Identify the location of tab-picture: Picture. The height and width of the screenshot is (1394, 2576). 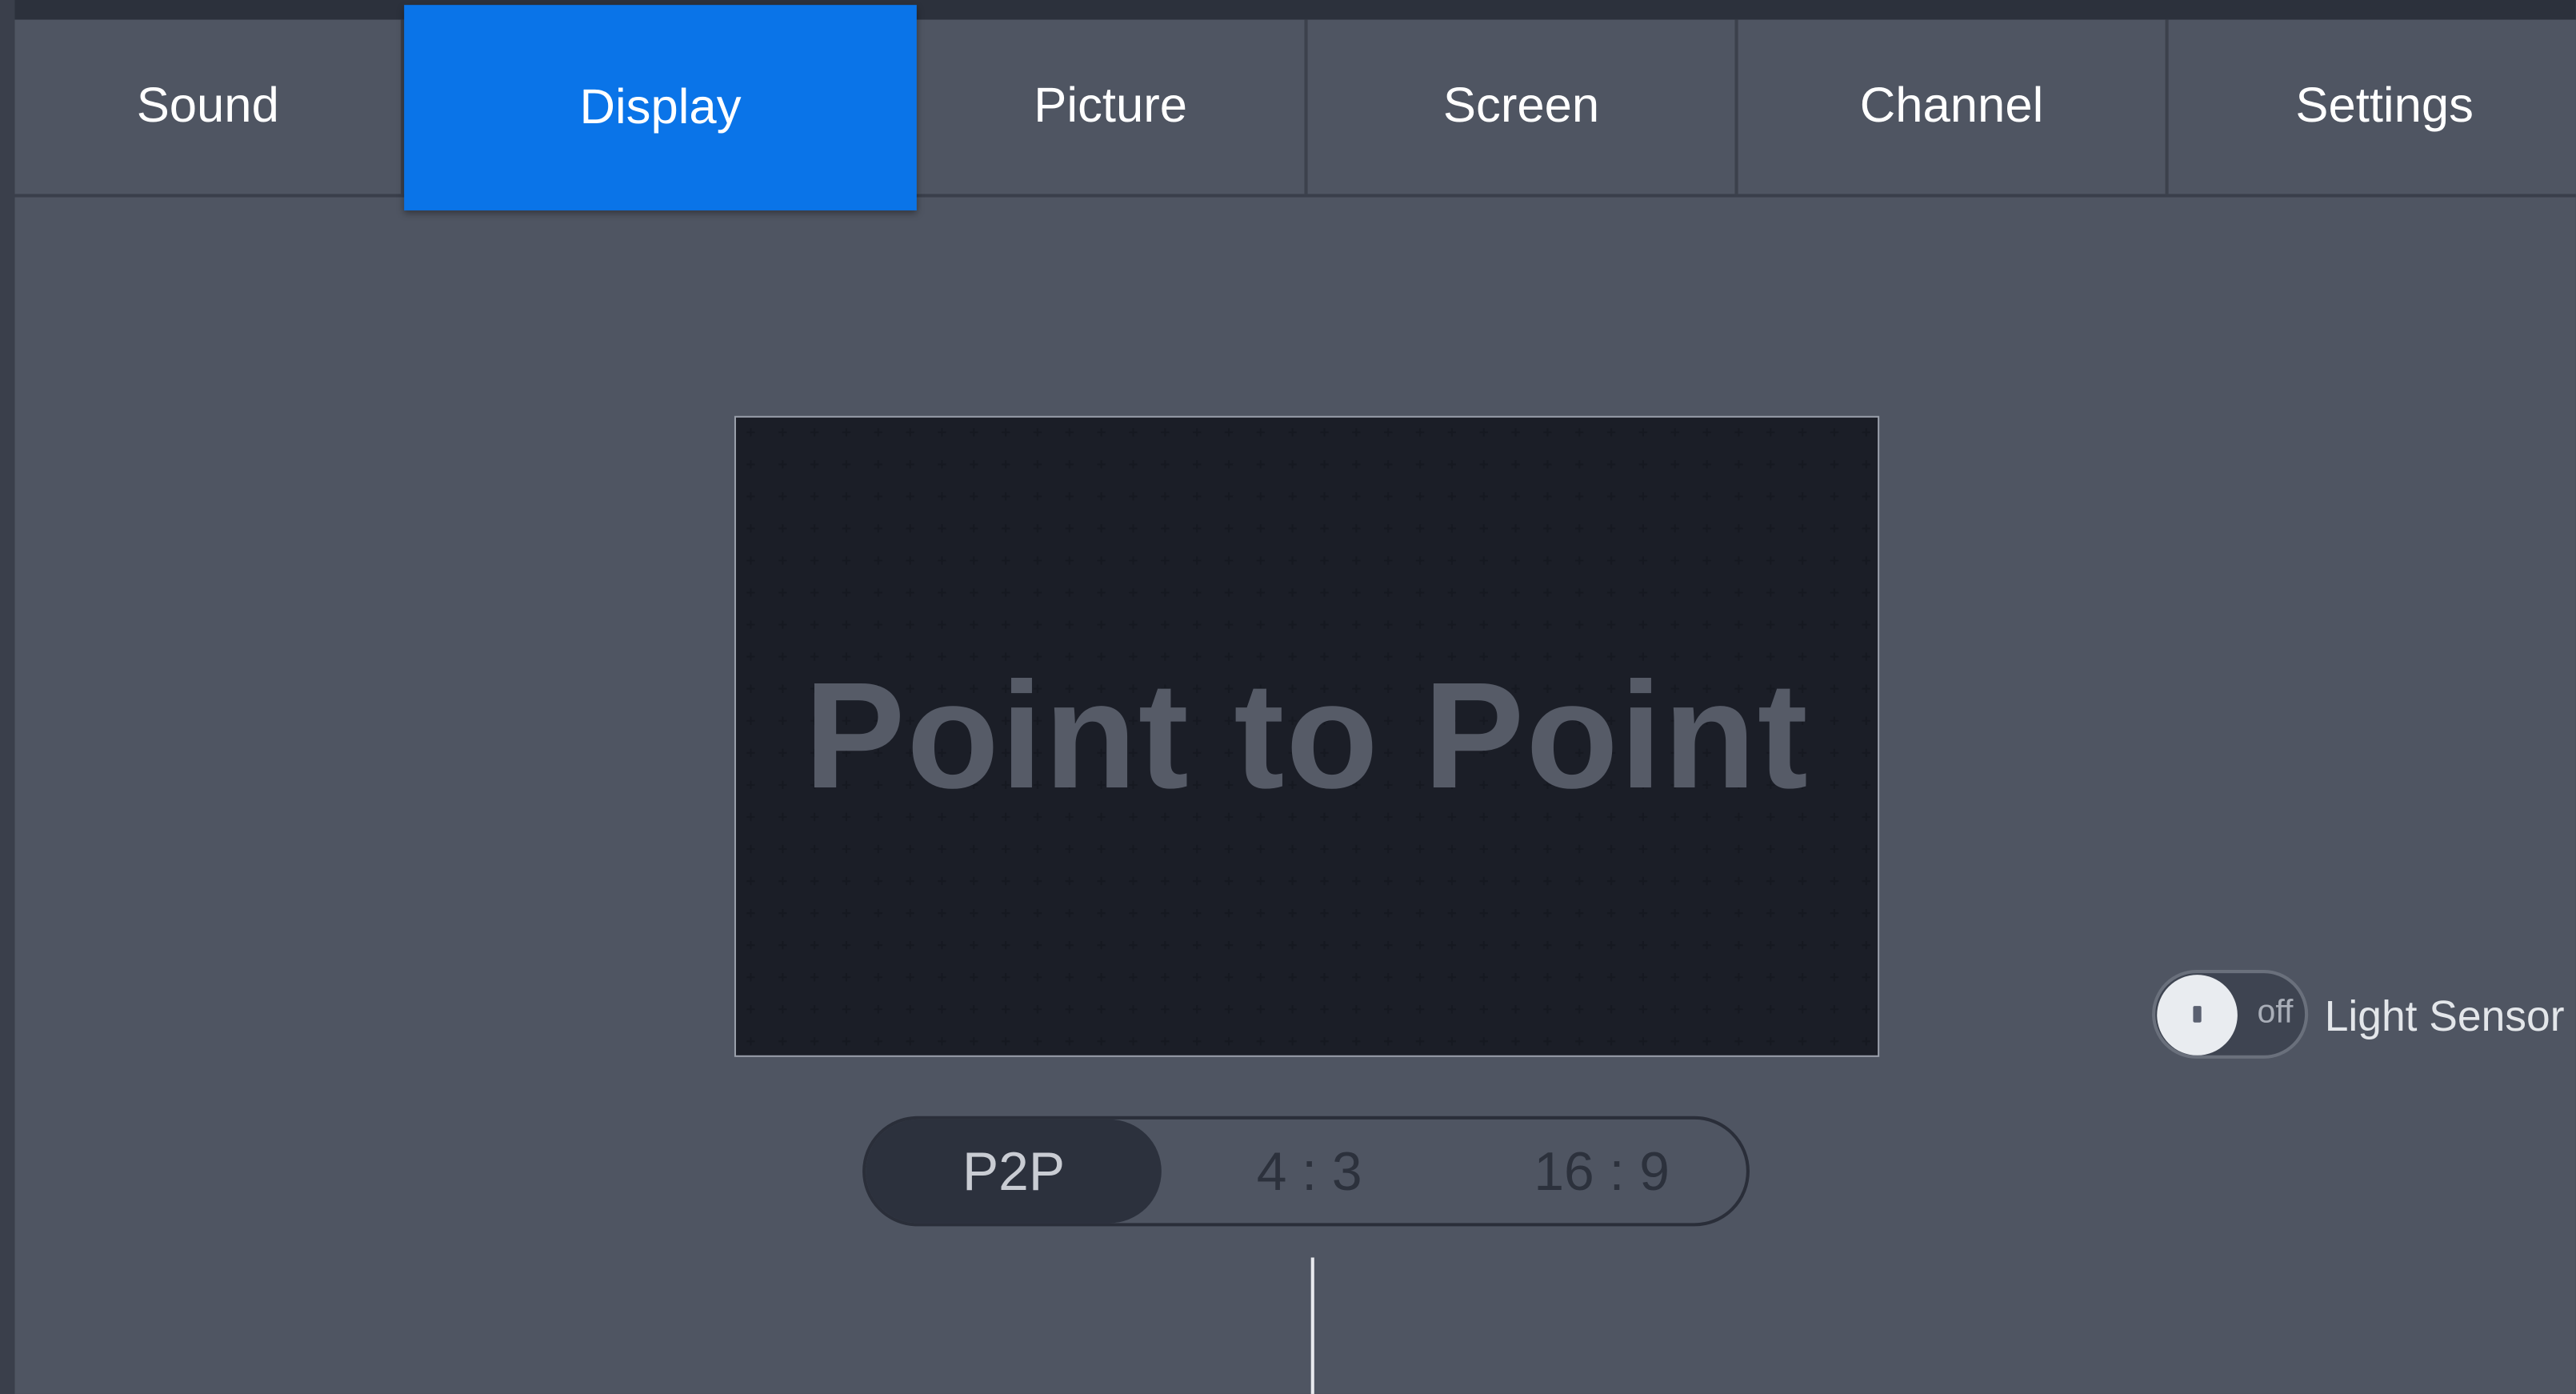
(1112, 106).